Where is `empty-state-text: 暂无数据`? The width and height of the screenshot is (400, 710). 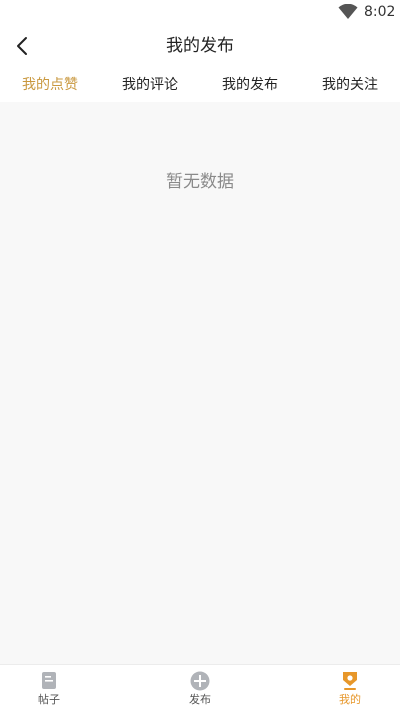 empty-state-text: 暂无数据 is located at coordinates (200, 182).